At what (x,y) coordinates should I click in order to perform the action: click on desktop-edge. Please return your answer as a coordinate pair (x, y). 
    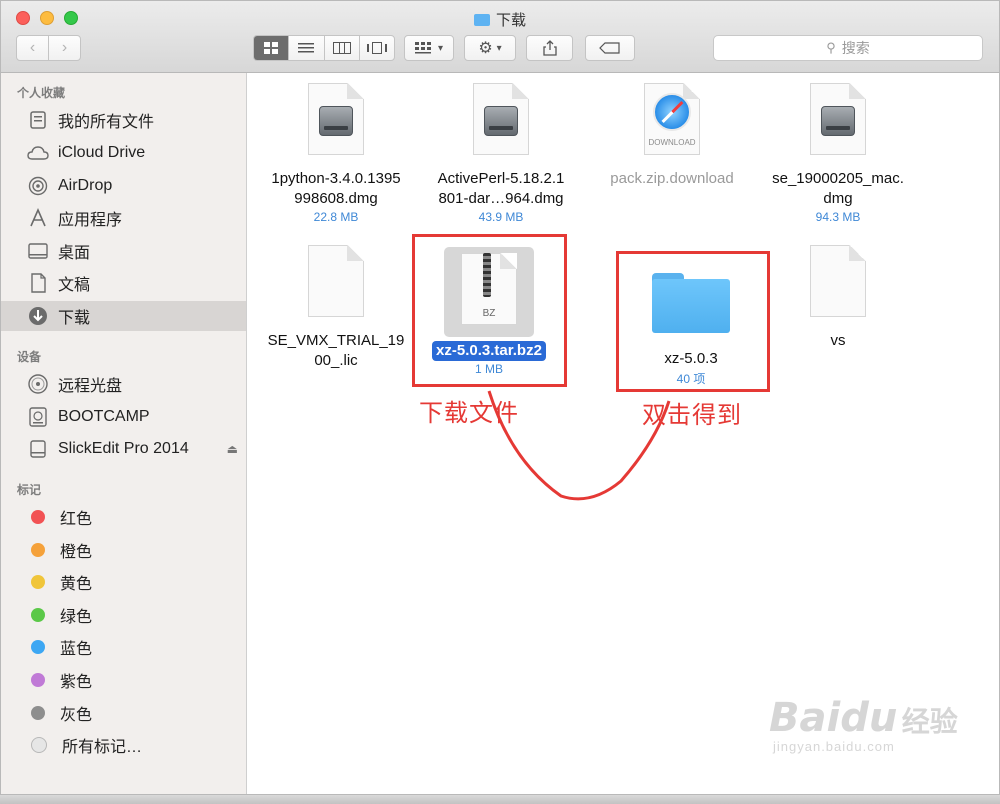
    Looking at the image, I should click on (500, 799).